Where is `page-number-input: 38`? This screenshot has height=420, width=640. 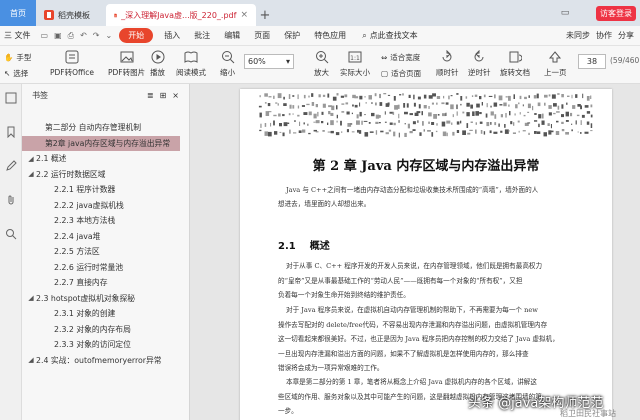 page-number-input: 38 is located at coordinates (592, 61).